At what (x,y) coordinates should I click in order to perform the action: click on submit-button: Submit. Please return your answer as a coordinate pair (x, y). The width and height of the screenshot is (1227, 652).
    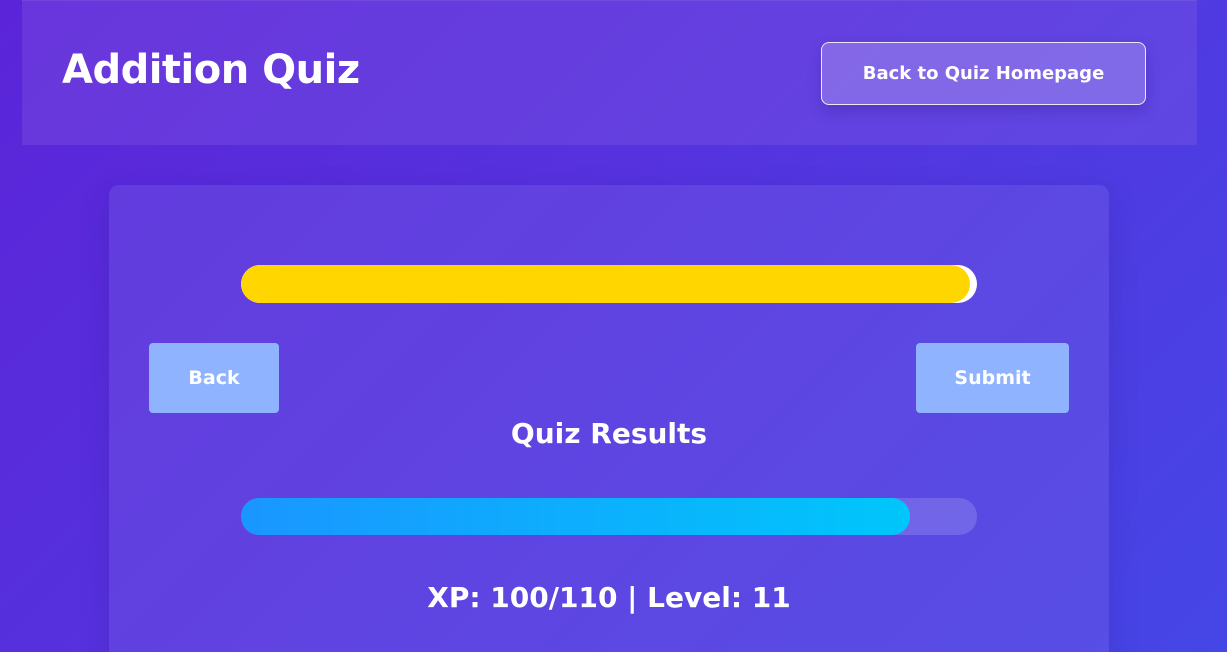
    Looking at the image, I should click on (992, 378).